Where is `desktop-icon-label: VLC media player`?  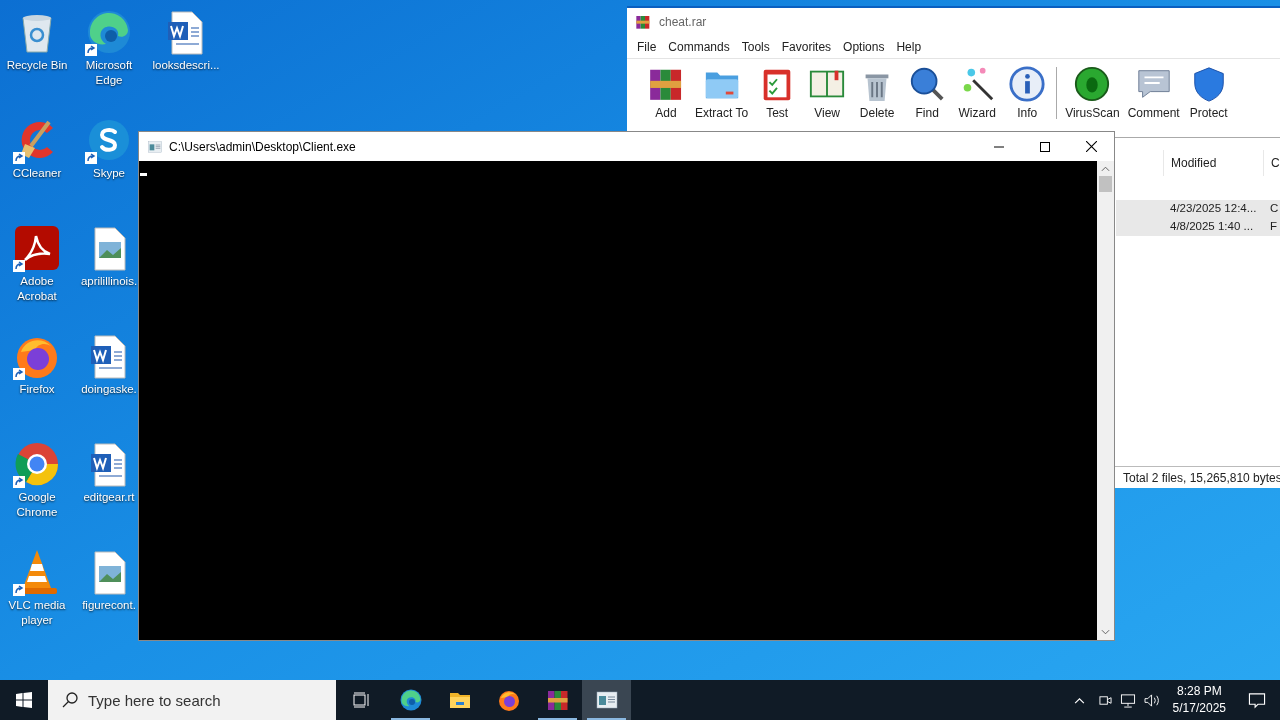
desktop-icon-label: VLC media player is located at coordinates (37, 613).